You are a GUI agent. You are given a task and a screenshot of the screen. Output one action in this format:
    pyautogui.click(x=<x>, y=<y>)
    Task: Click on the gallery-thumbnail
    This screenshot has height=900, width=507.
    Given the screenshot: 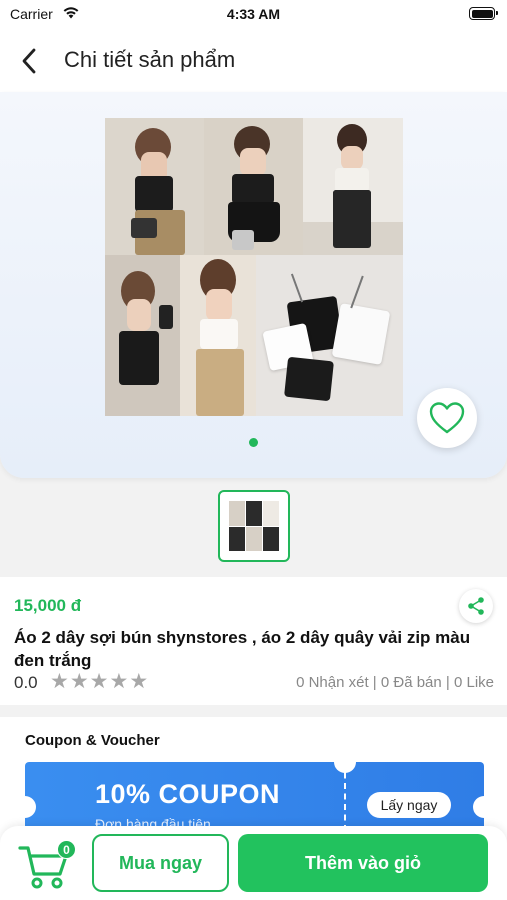 What is the action you would take?
    pyautogui.click(x=254, y=526)
    